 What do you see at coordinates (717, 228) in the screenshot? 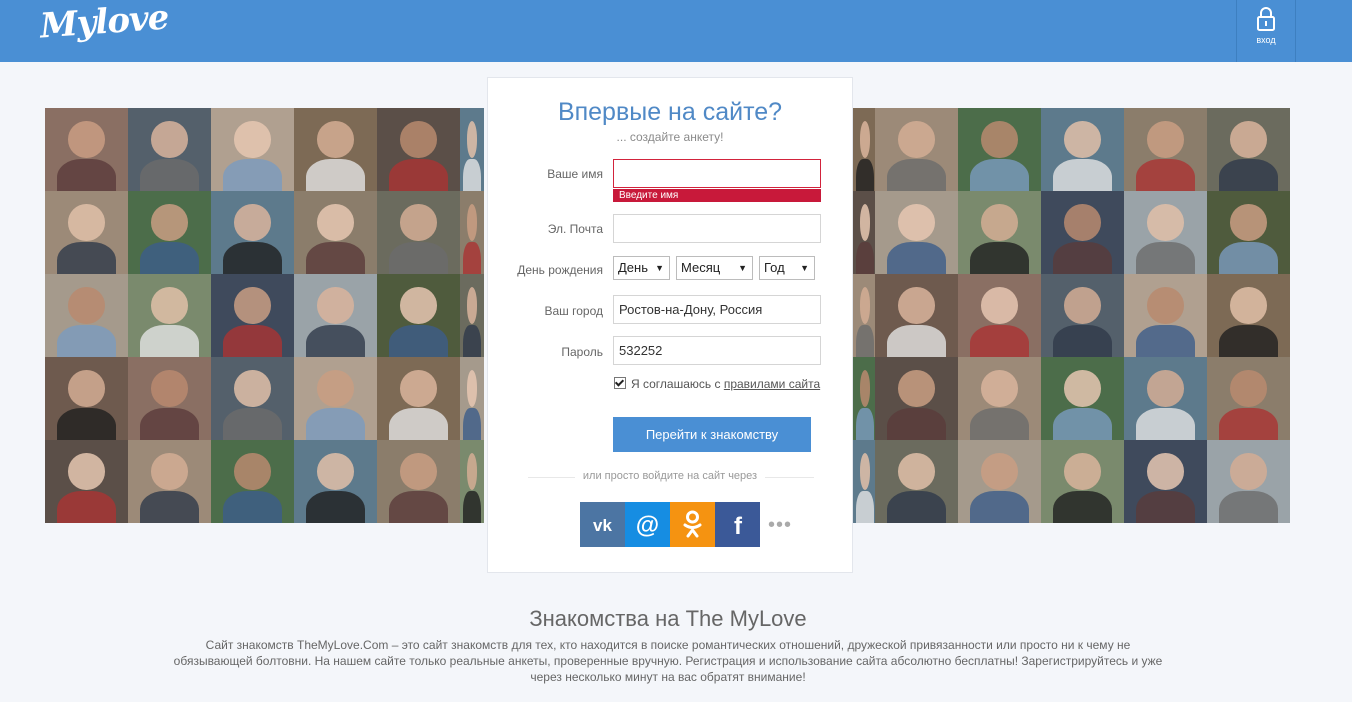
I see `email-input` at bounding box center [717, 228].